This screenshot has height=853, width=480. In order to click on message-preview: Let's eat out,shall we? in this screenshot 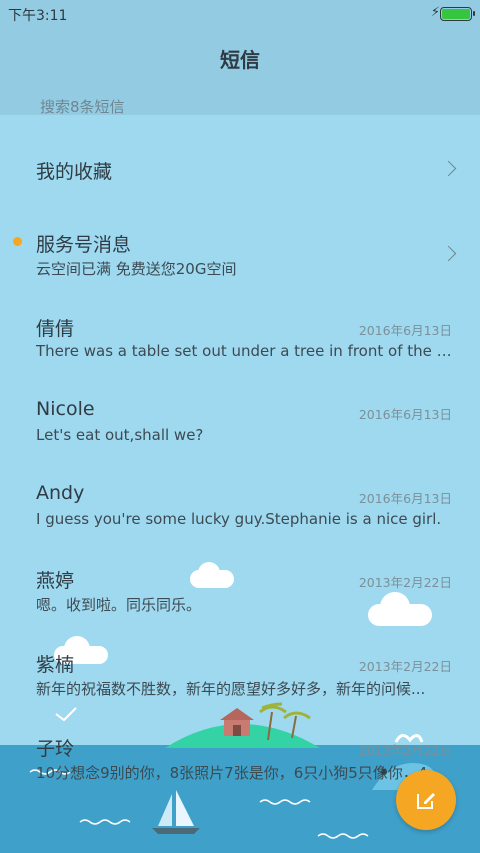, I will do `click(120, 435)`.